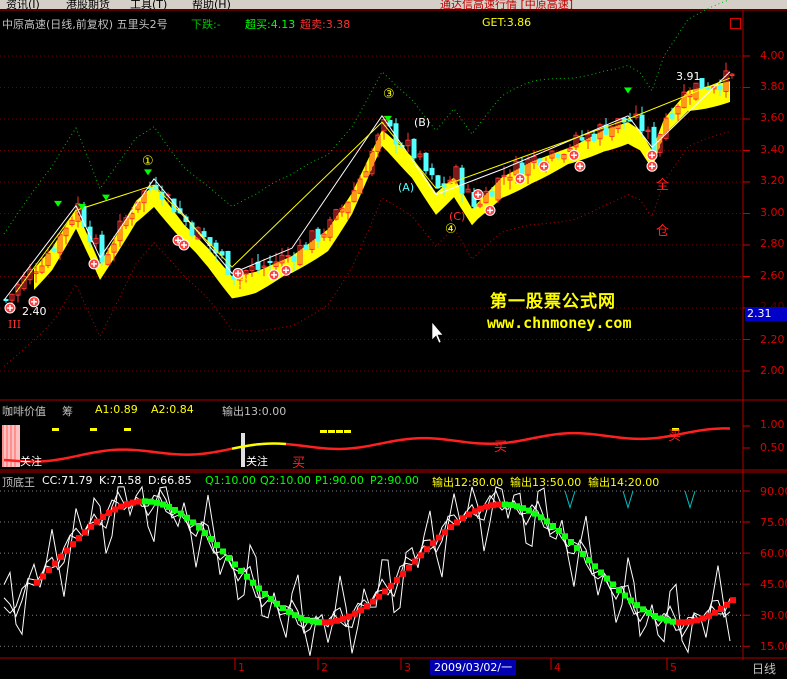 The image size is (787, 679). I want to click on wave-mark-4: ④, so click(451, 229).